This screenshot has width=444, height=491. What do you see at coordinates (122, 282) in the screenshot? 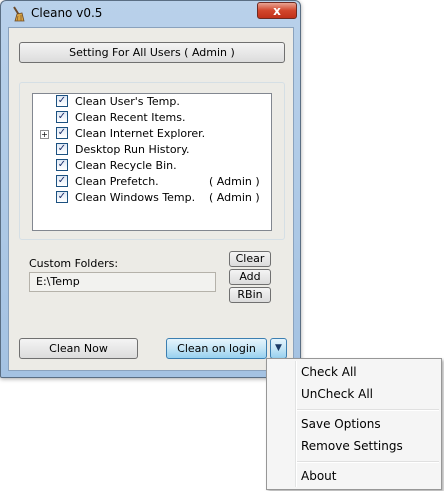
I see `custom-folder-field: E:\Temp` at bounding box center [122, 282].